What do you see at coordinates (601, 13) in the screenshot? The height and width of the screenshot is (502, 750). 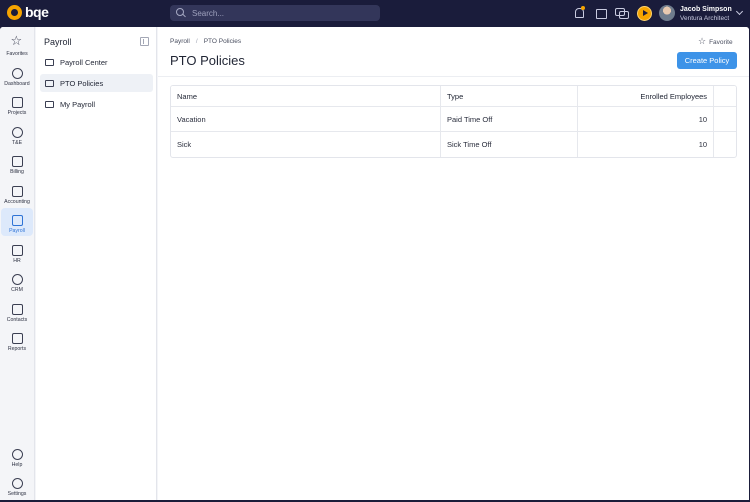 I see `calendar-icon` at bounding box center [601, 13].